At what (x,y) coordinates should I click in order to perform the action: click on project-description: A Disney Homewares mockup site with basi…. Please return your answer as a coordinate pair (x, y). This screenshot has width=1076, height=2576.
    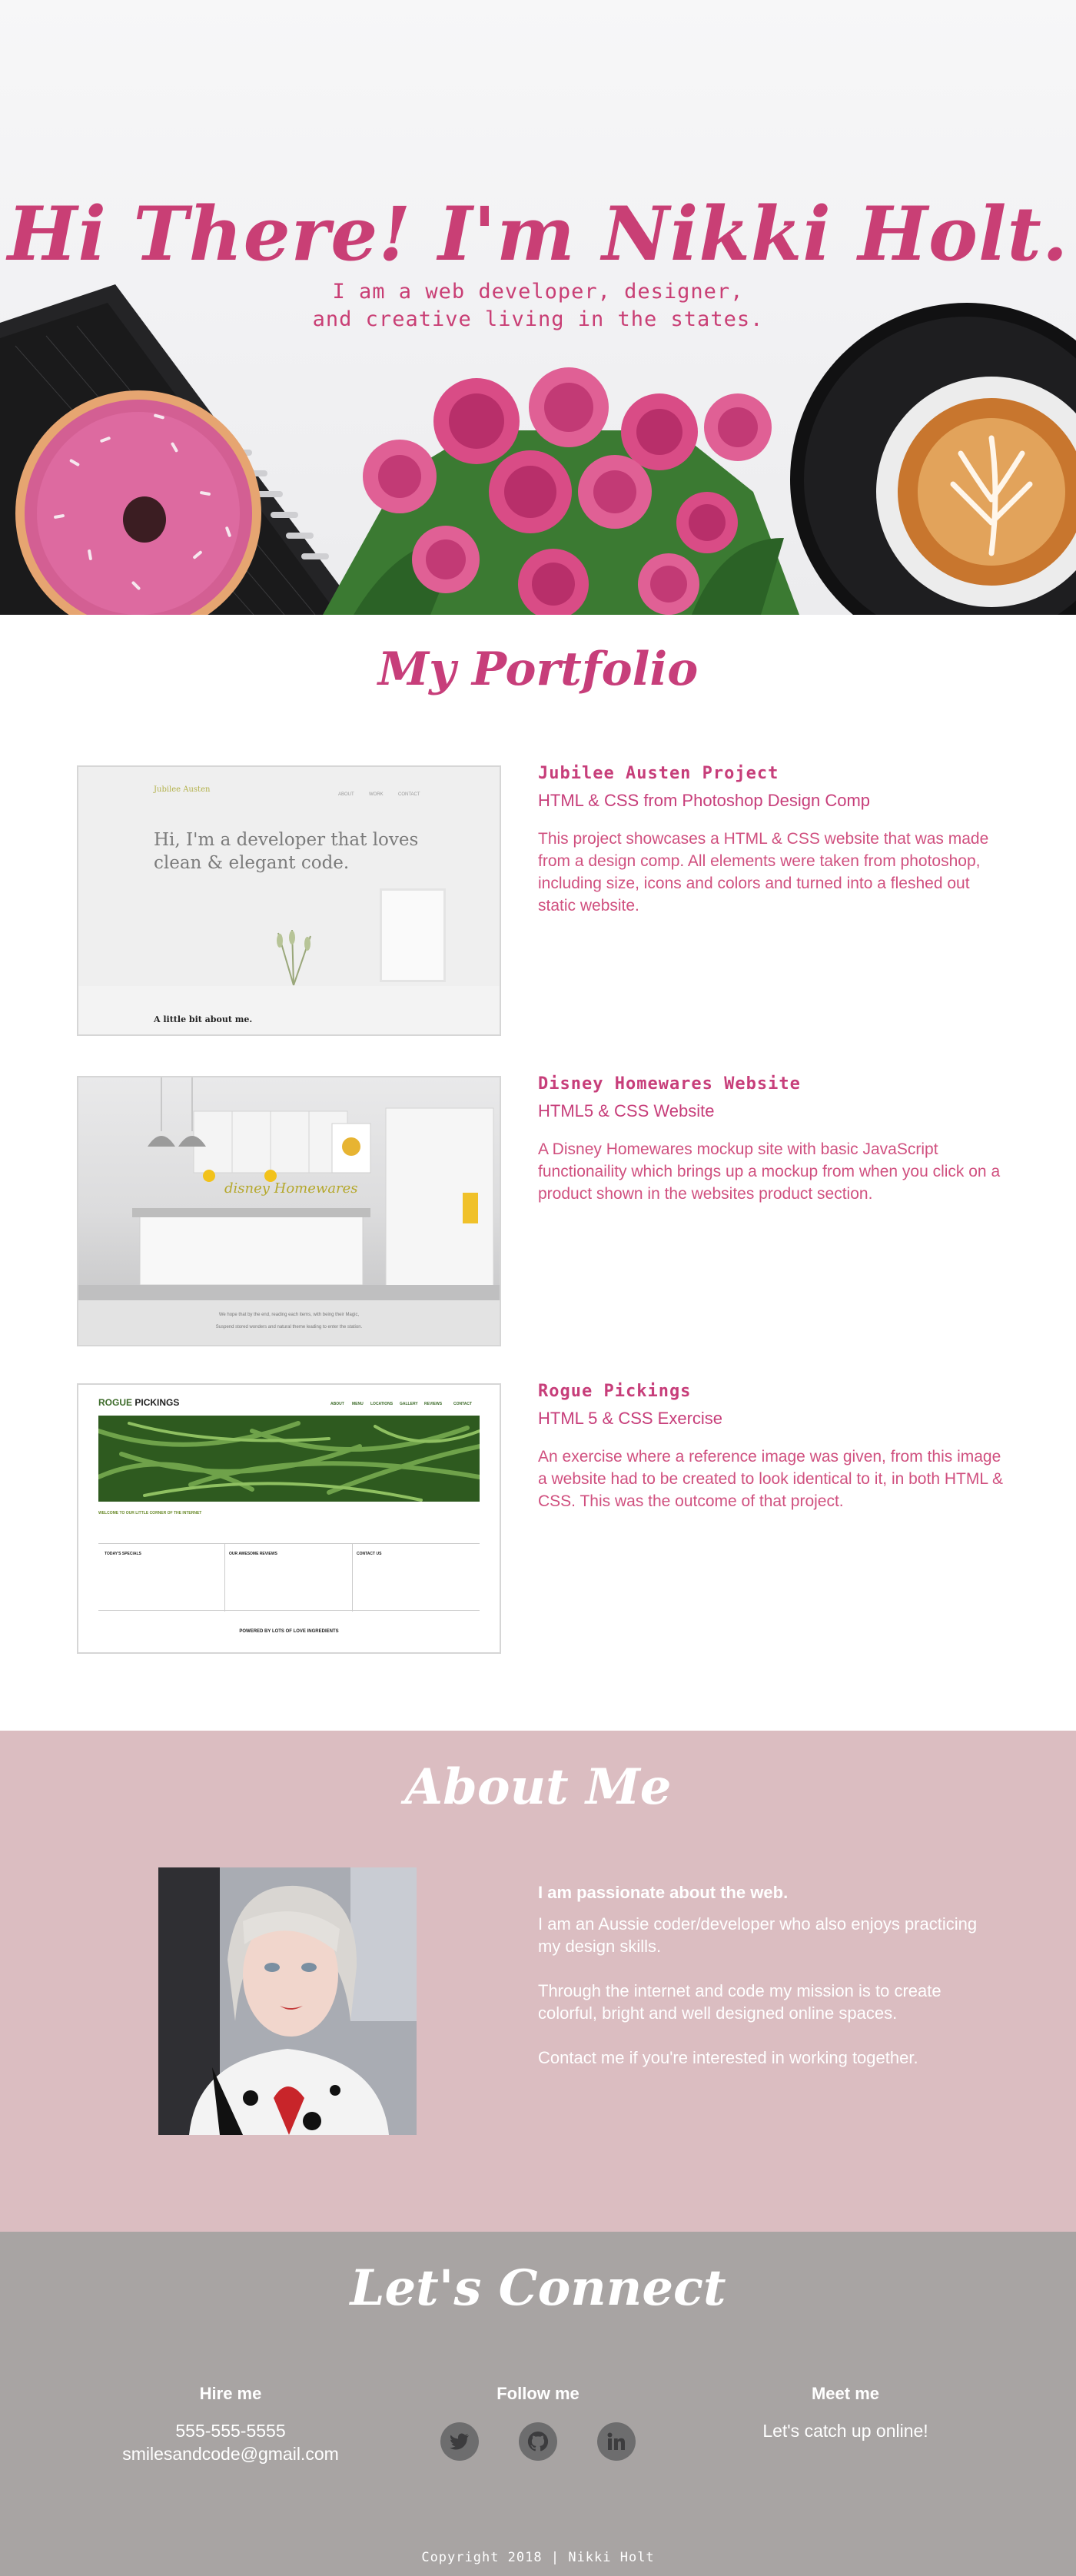
    Looking at the image, I should click on (769, 1171).